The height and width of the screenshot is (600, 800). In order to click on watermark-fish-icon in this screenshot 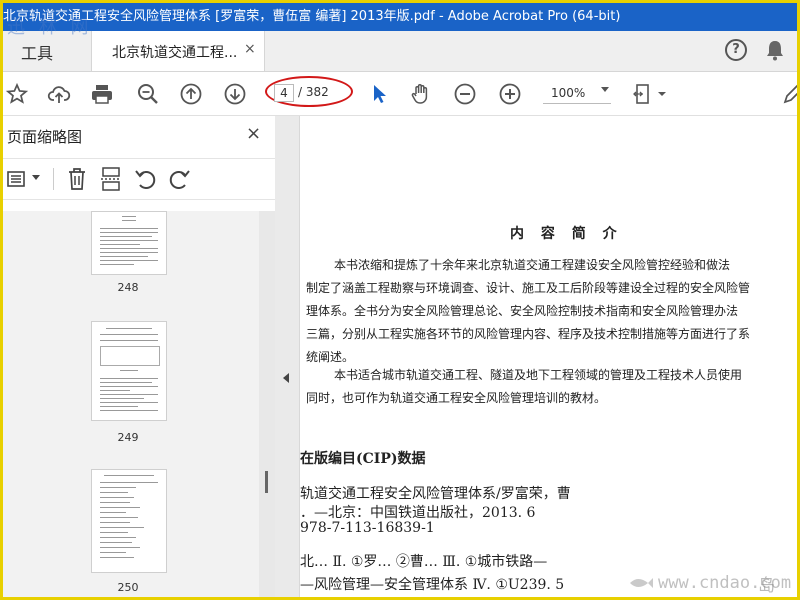, I will do `click(641, 583)`.